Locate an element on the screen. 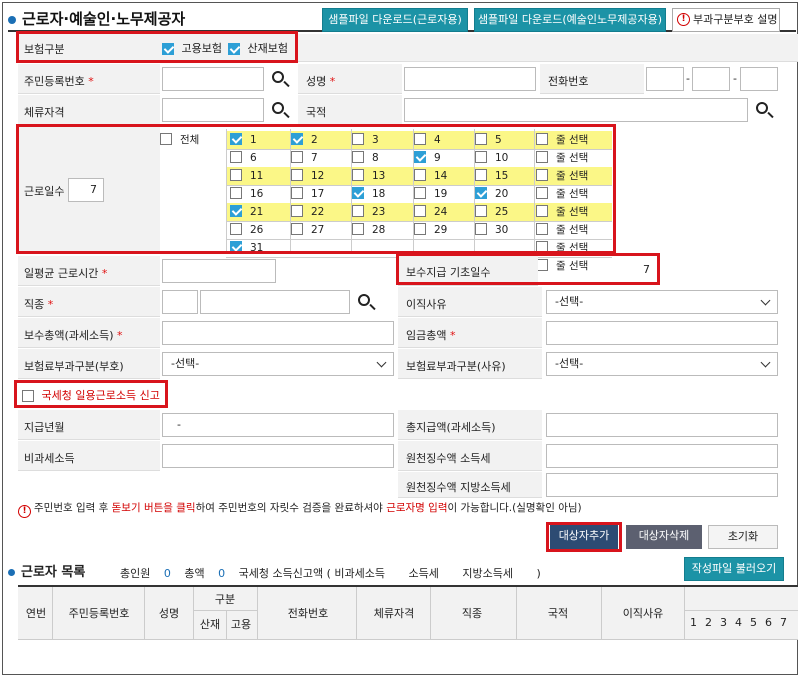 This screenshot has height=677, width=800. col-day-3: 3 is located at coordinates (723, 622).